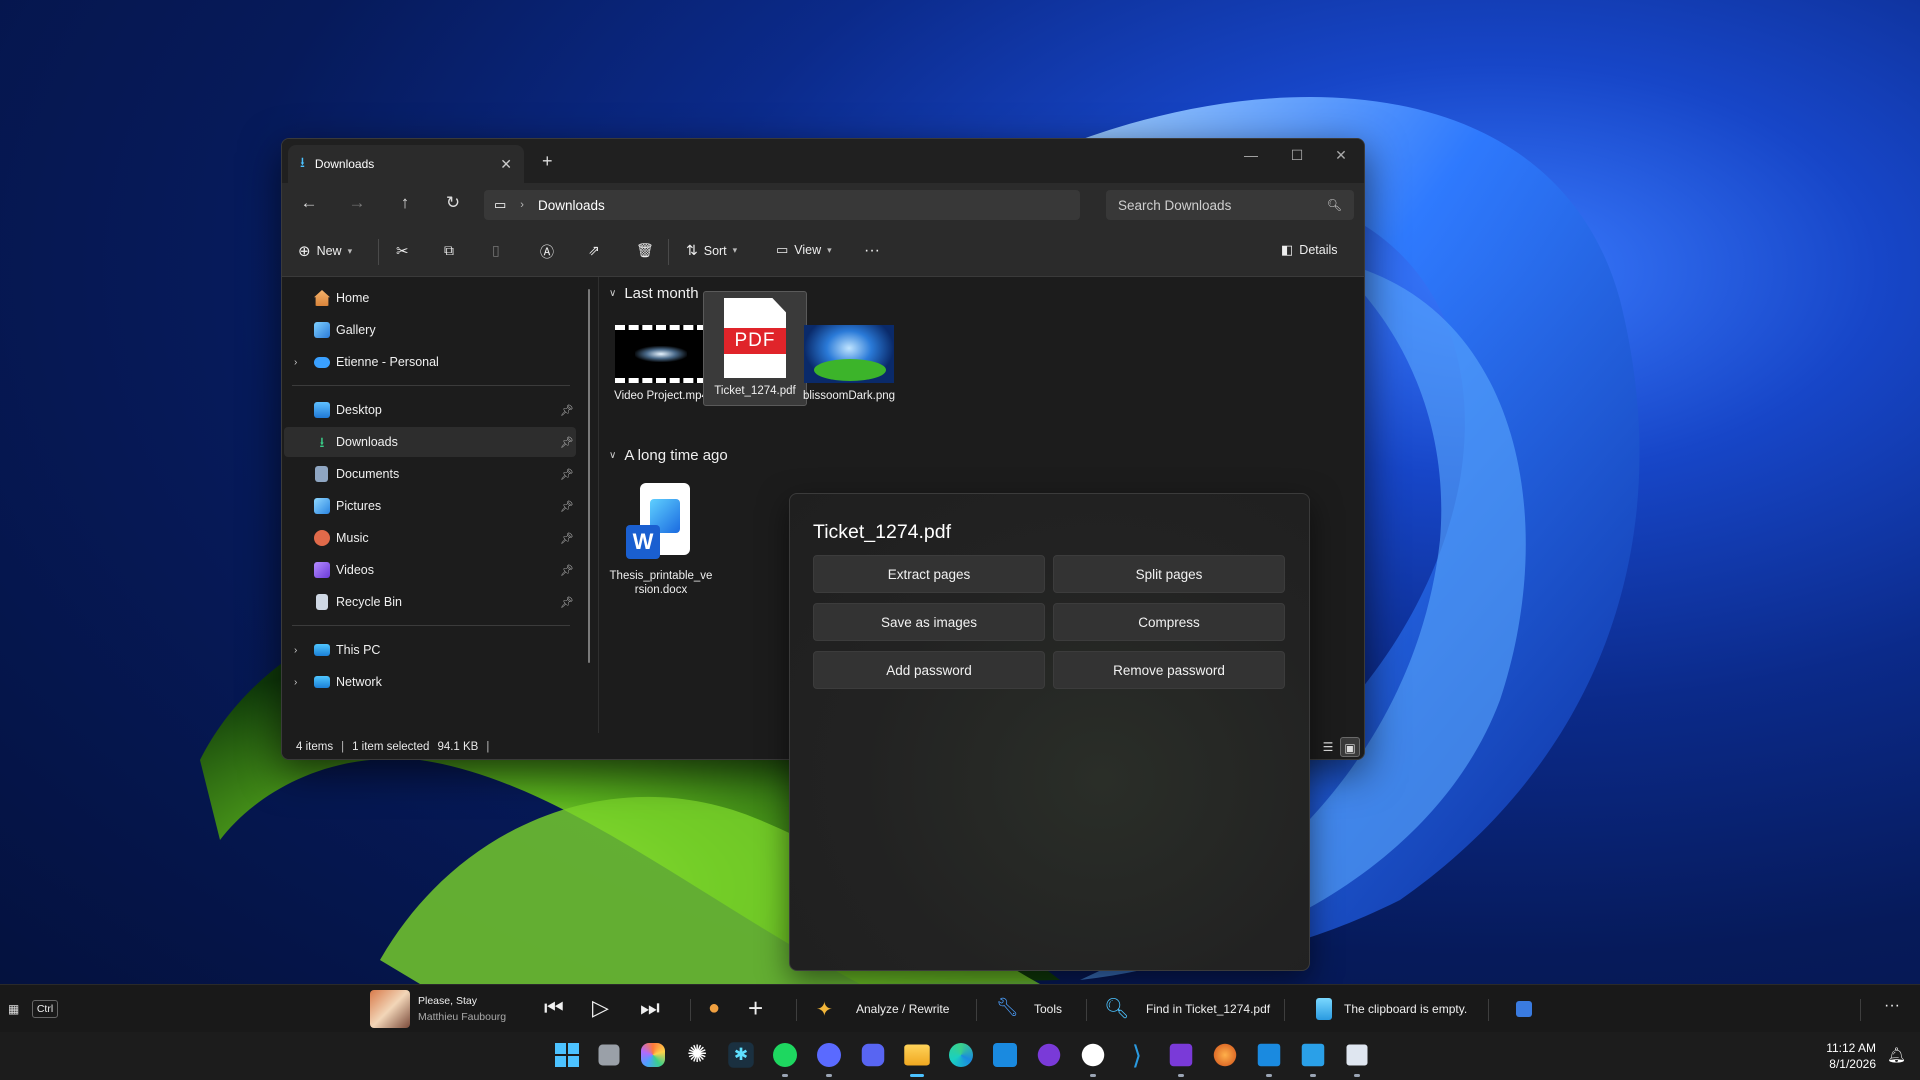  I want to click on sidebar-item-documents: Documents 📌︎, so click(430, 474).